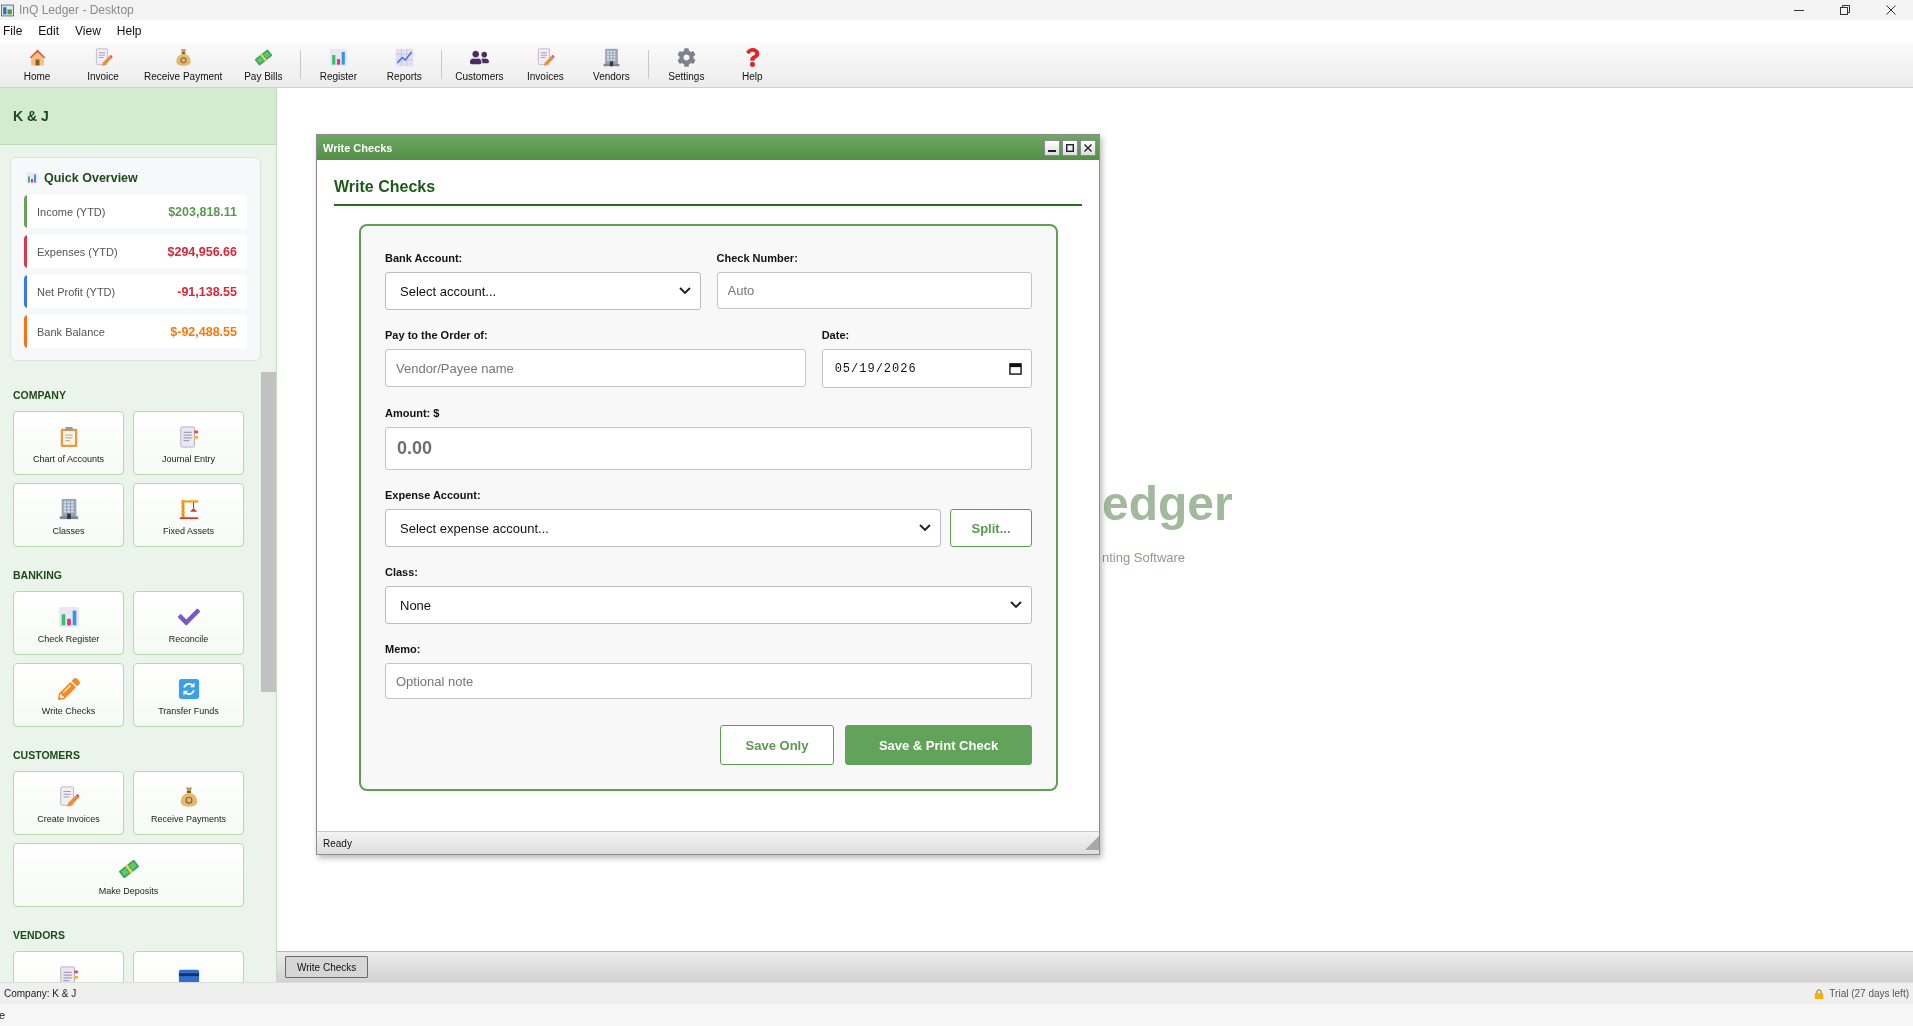 The image size is (1913, 1026). What do you see at coordinates (1052, 147) in the screenshot?
I see `minimize-button` at bounding box center [1052, 147].